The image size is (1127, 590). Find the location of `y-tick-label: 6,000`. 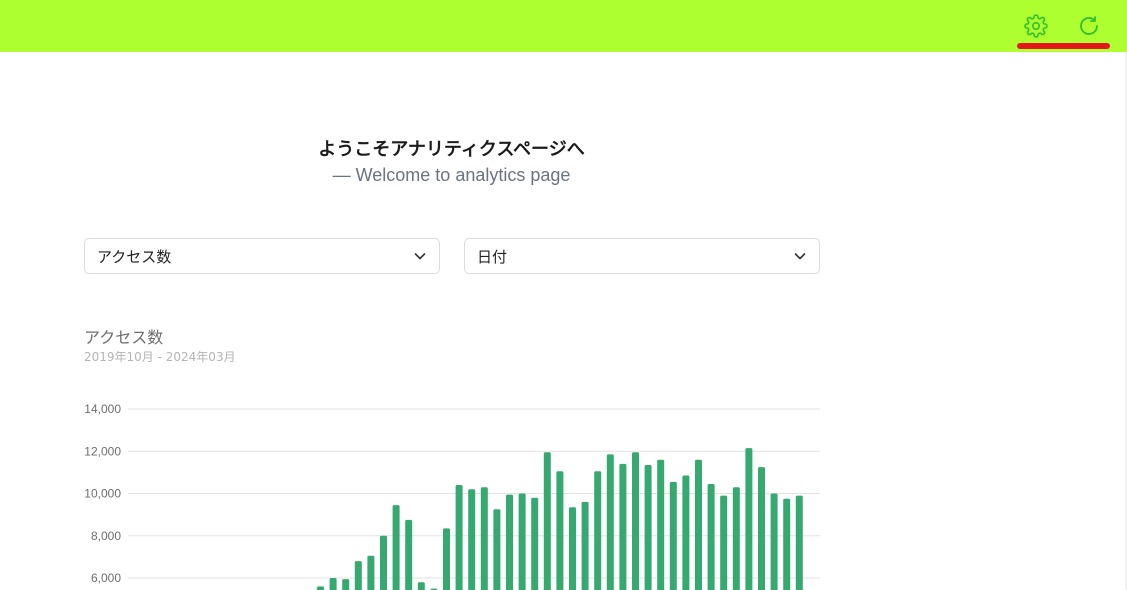

y-tick-label: 6,000 is located at coordinates (106, 578).